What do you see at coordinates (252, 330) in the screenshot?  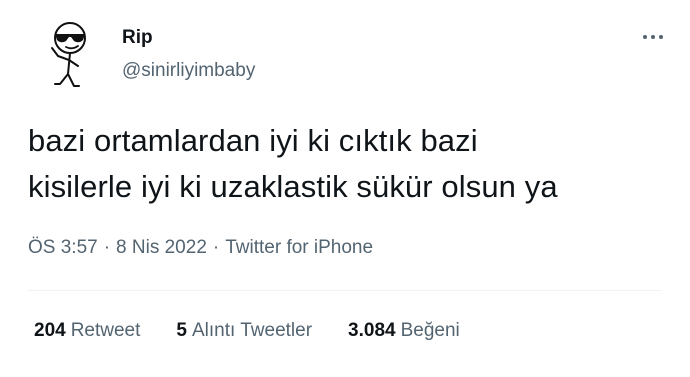 I see `quotes-label: Alıntı Tweetler` at bounding box center [252, 330].